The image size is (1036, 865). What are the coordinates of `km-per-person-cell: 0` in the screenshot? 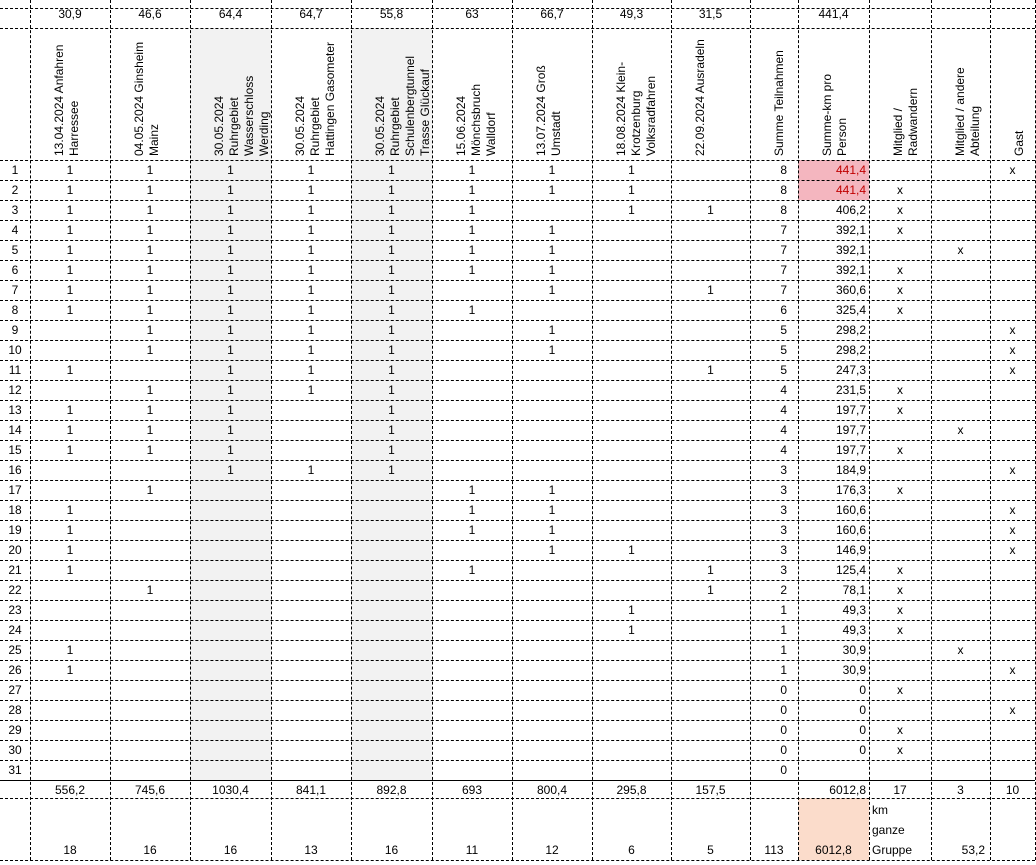 It's located at (832, 750).